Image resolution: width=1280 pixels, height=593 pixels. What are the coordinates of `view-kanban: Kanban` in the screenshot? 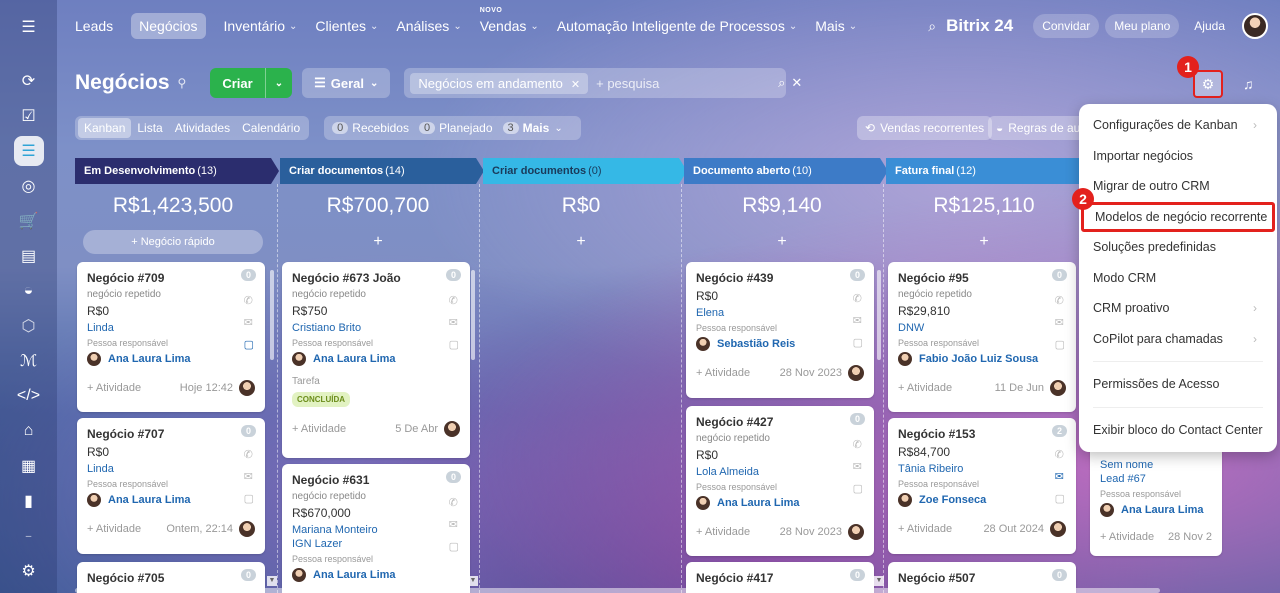 It's located at (105, 128).